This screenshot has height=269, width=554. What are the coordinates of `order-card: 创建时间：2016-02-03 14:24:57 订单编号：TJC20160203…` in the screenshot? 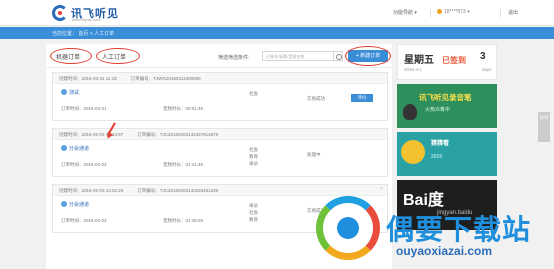 It's located at (220, 152).